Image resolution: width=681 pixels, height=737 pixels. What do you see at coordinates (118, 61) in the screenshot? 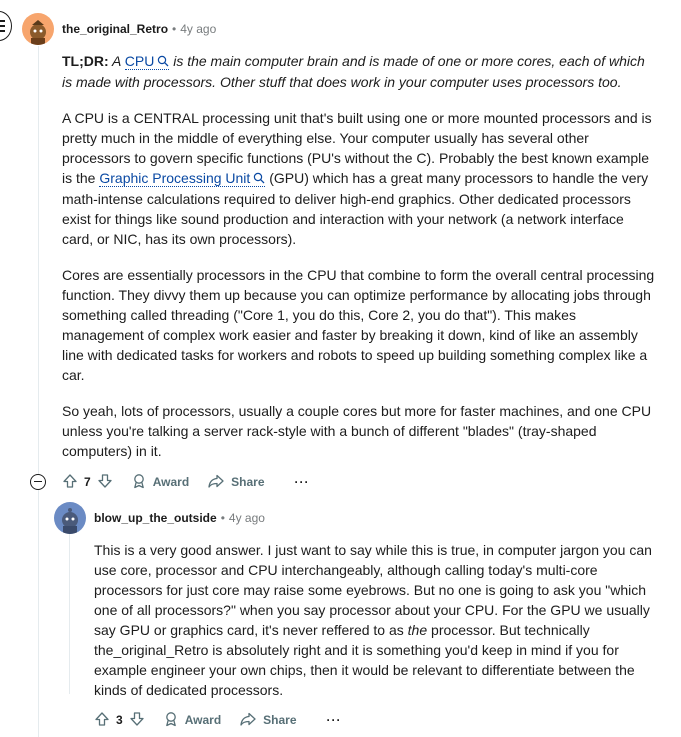
I see `tldr-pre: A` at bounding box center [118, 61].